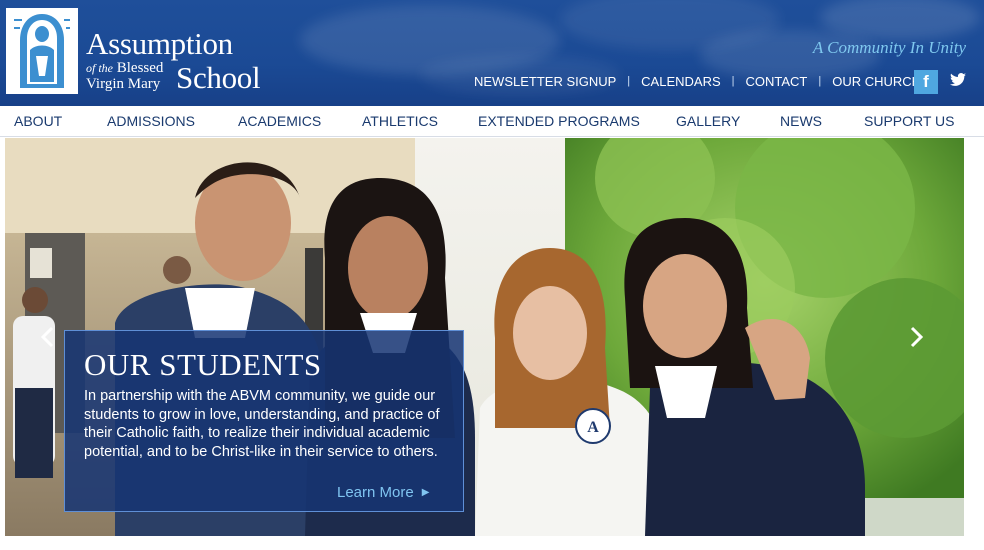  I want to click on logo-assumption-text: Assumption, so click(159, 43).